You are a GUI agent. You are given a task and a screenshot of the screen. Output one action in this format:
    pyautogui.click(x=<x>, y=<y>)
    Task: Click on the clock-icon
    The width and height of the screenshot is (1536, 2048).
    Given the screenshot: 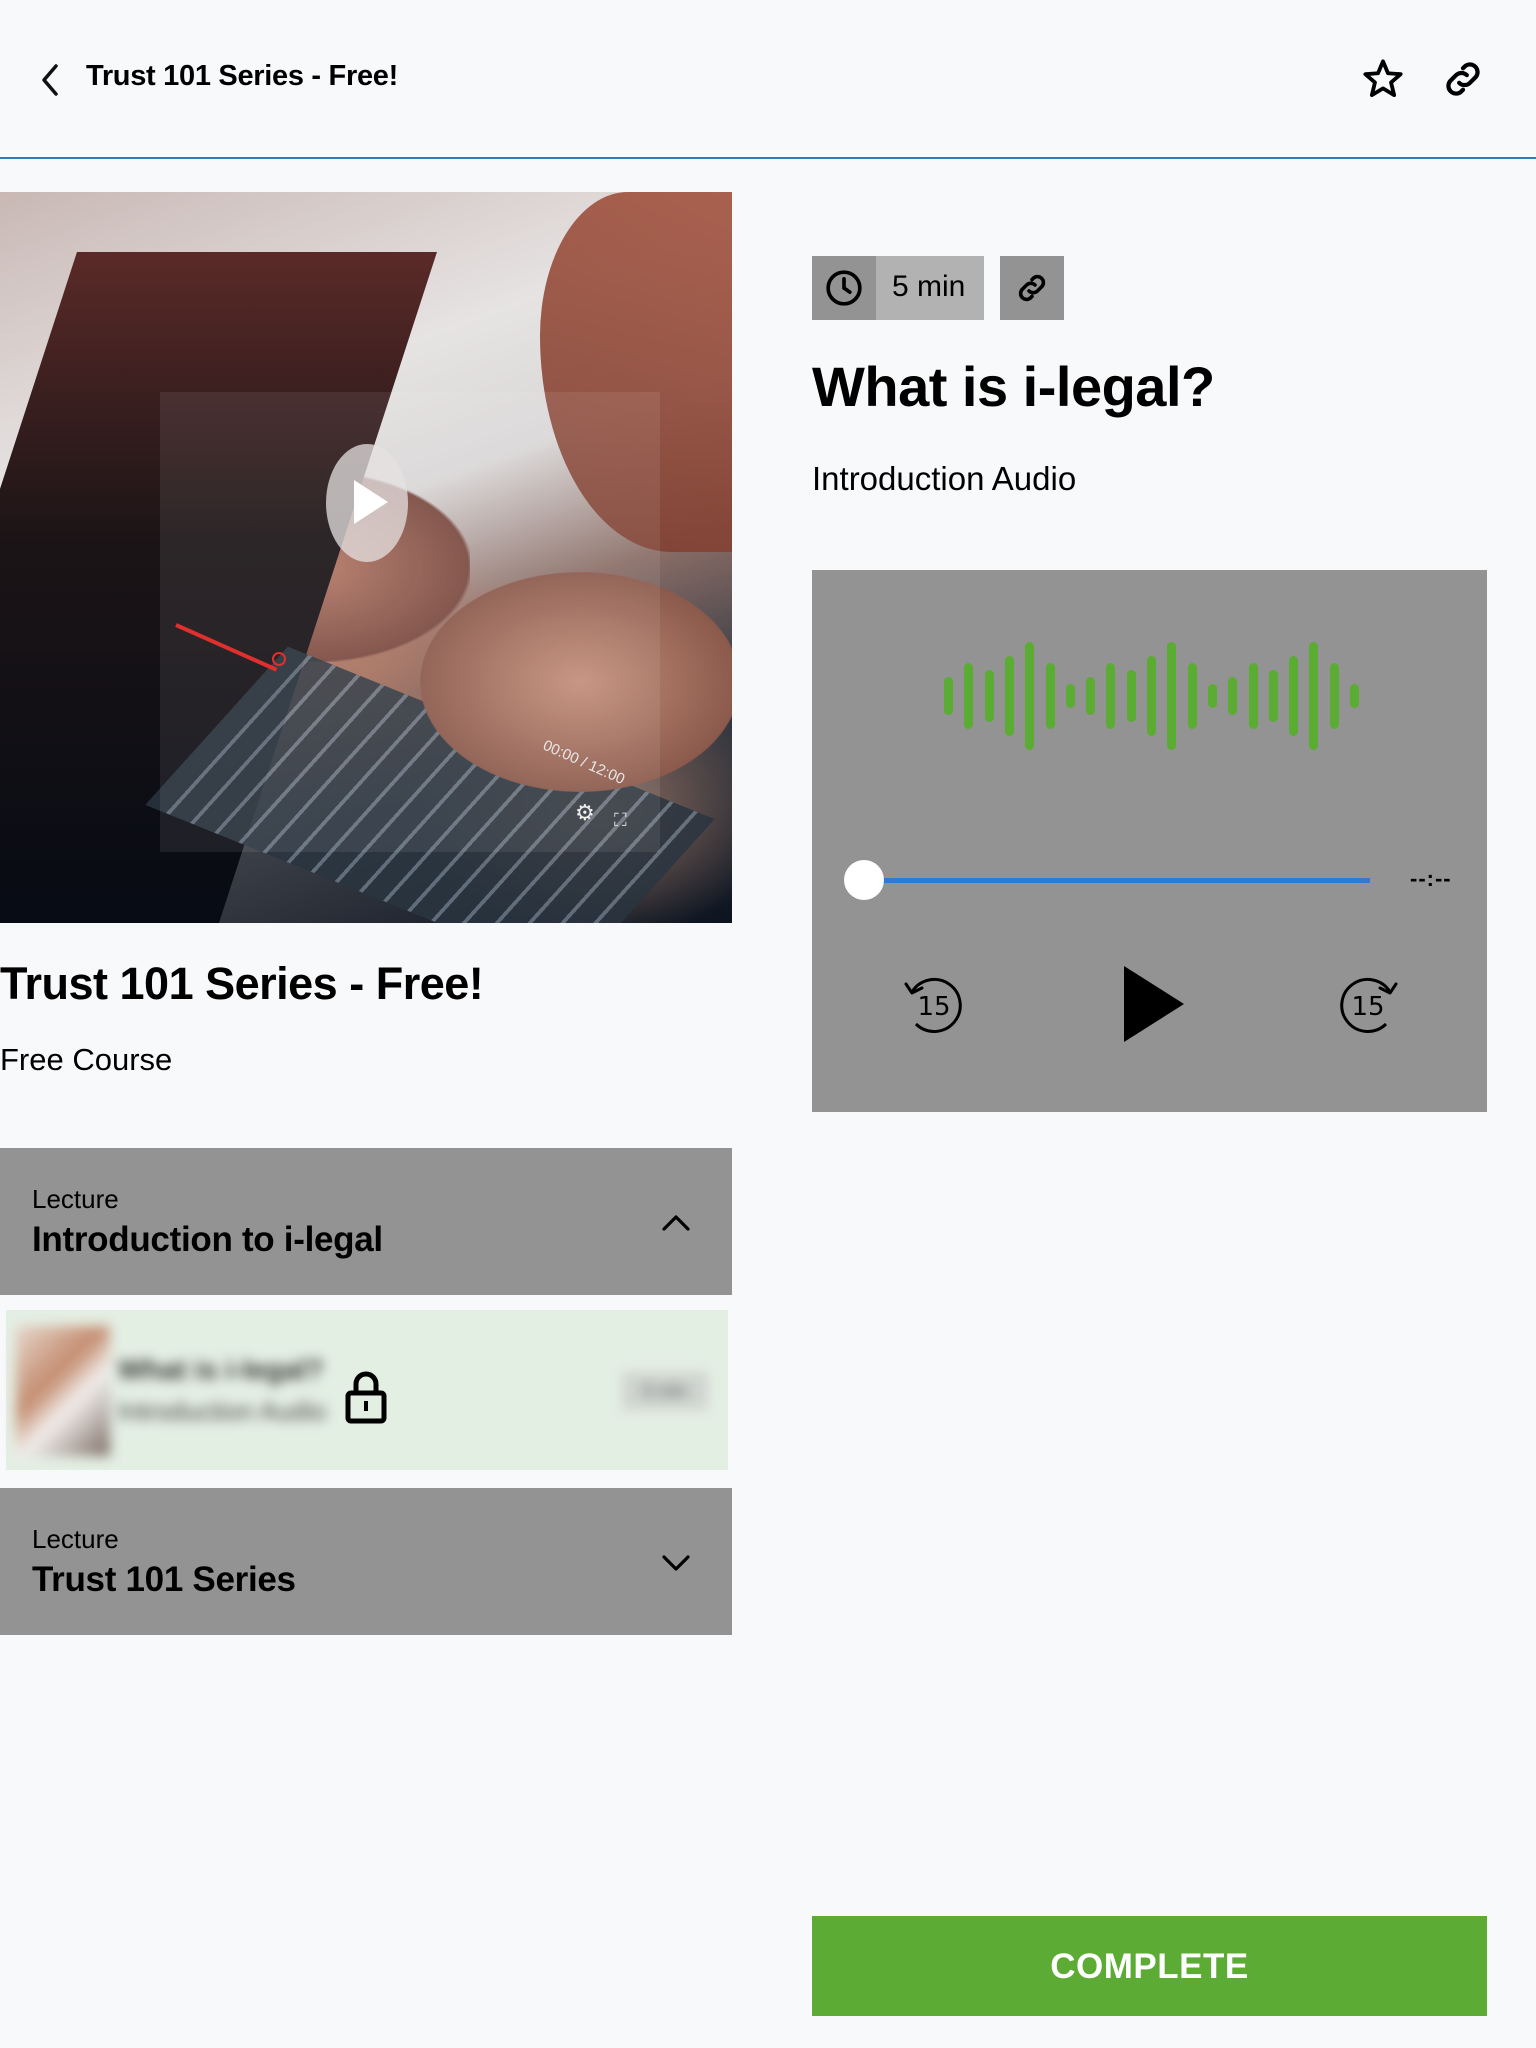 What is the action you would take?
    pyautogui.click(x=844, y=288)
    